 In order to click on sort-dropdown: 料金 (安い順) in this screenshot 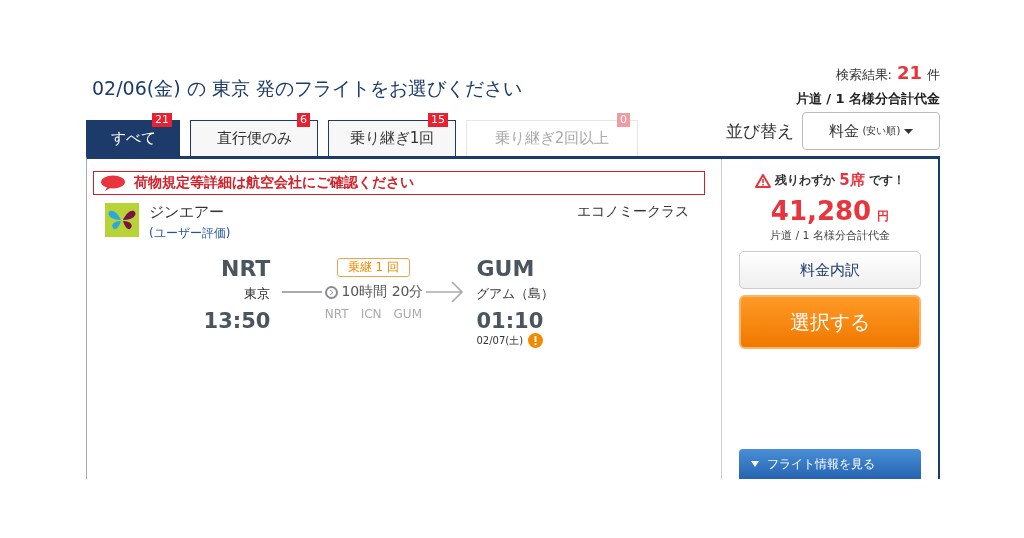, I will do `click(871, 131)`.